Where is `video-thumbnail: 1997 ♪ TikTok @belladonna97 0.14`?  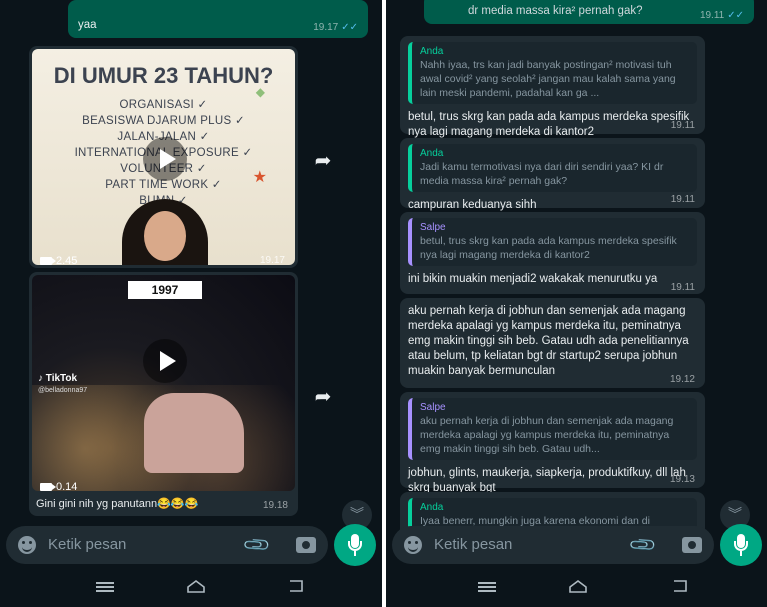 video-thumbnail: 1997 ♪ TikTok @belladonna97 0.14 is located at coordinates (163, 383).